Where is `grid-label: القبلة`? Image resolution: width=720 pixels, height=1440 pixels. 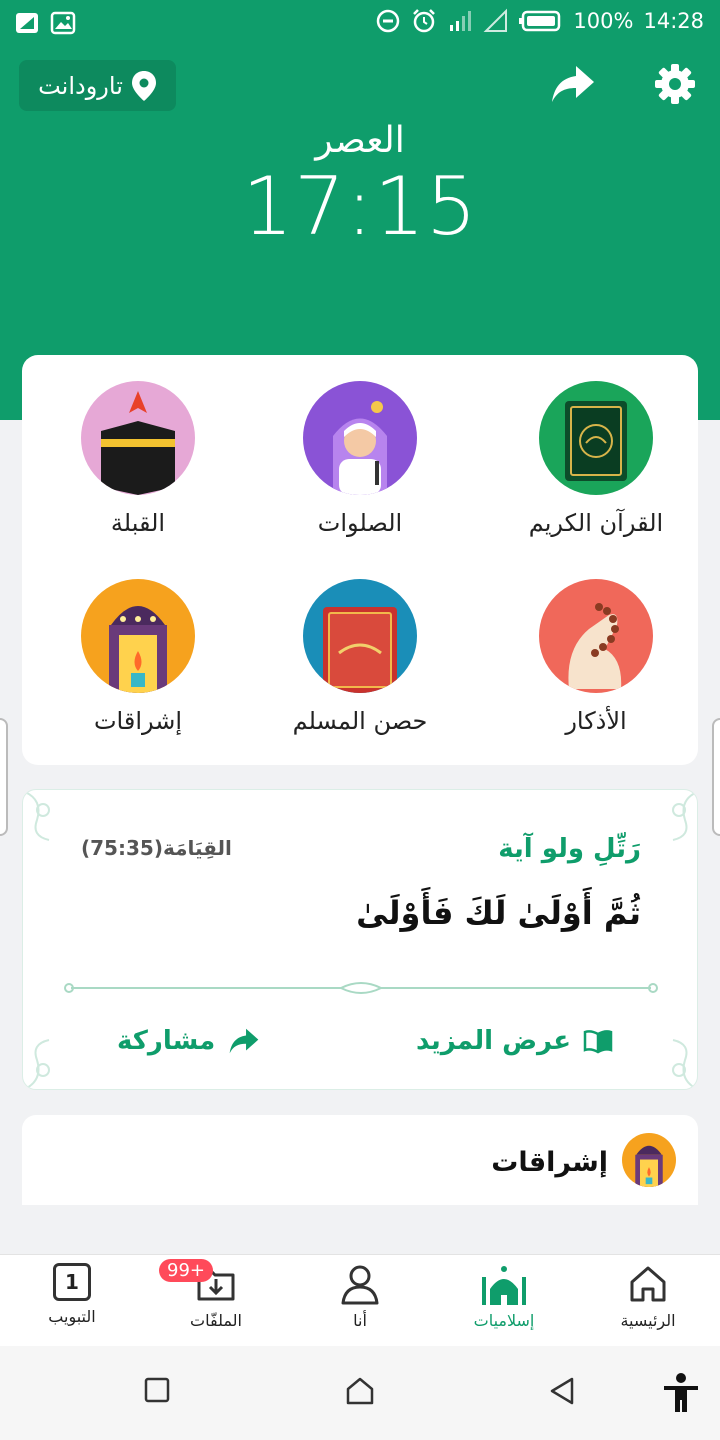 grid-label: القبلة is located at coordinates (138, 523).